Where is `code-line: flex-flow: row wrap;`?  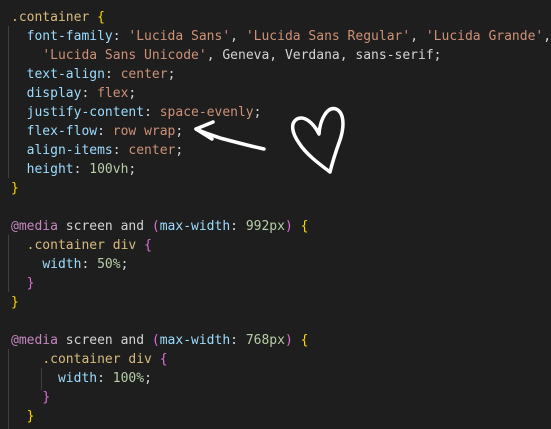
code-line: flex-flow: row wrap; is located at coordinates (275, 131).